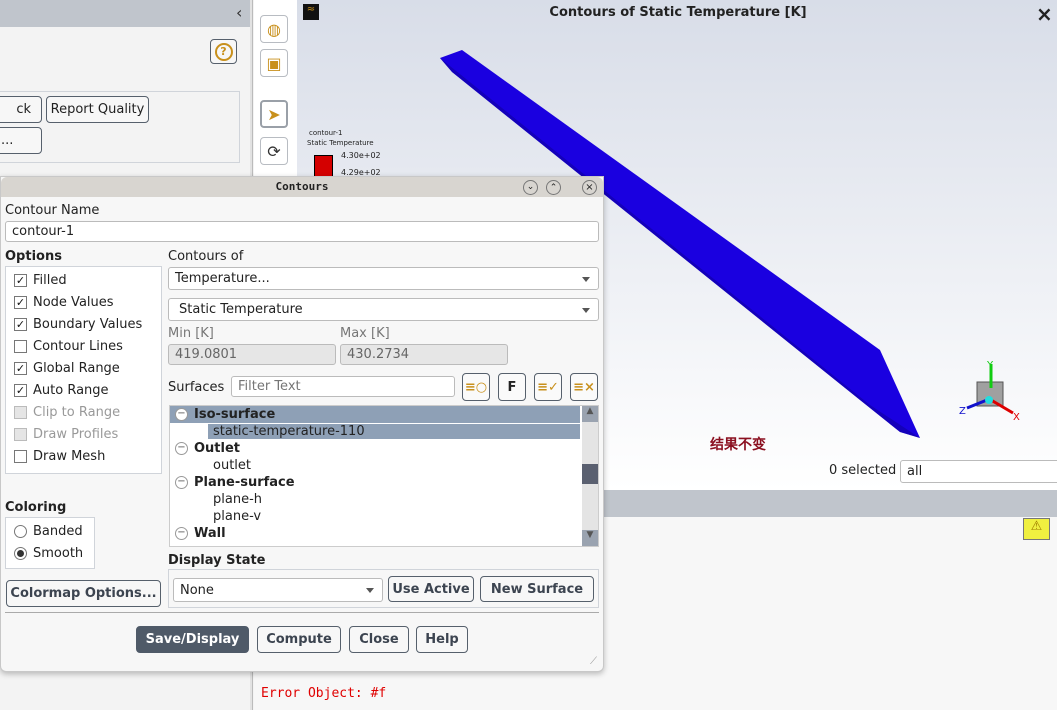 This screenshot has height=710, width=1057. What do you see at coordinates (962, 411) in the screenshot?
I see `svg-text: Z` at bounding box center [962, 411].